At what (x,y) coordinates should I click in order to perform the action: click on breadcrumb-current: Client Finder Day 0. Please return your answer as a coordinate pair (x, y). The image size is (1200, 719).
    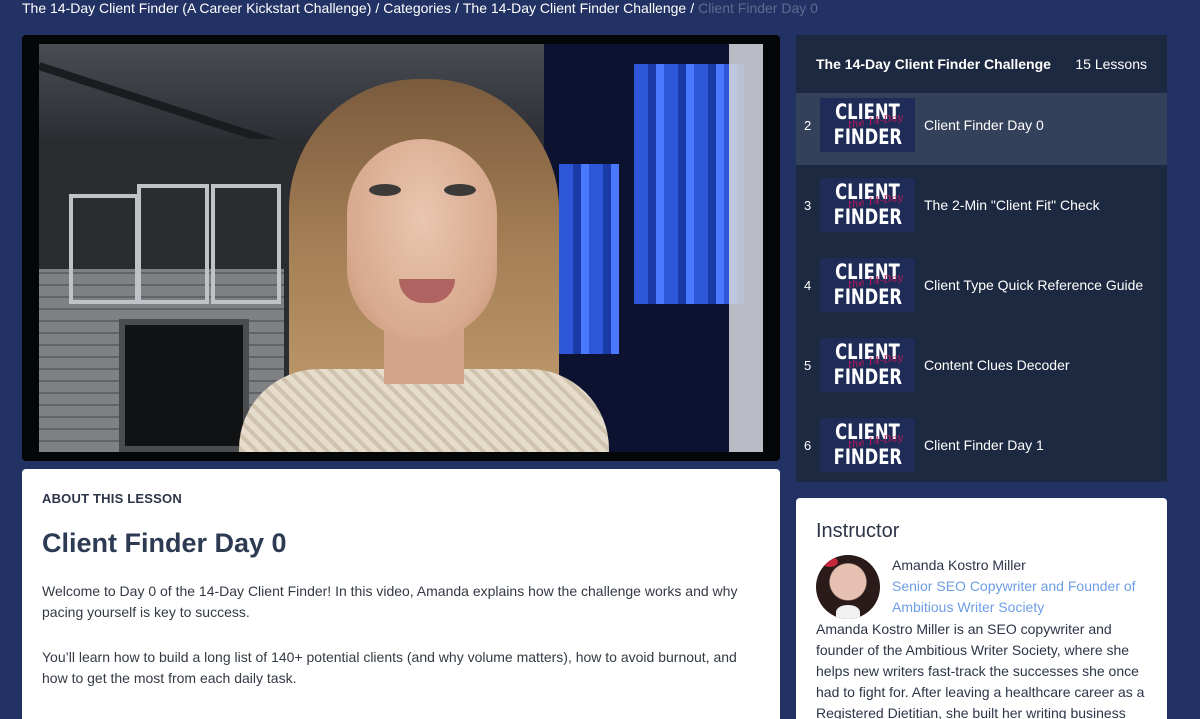
    Looking at the image, I should click on (758, 8).